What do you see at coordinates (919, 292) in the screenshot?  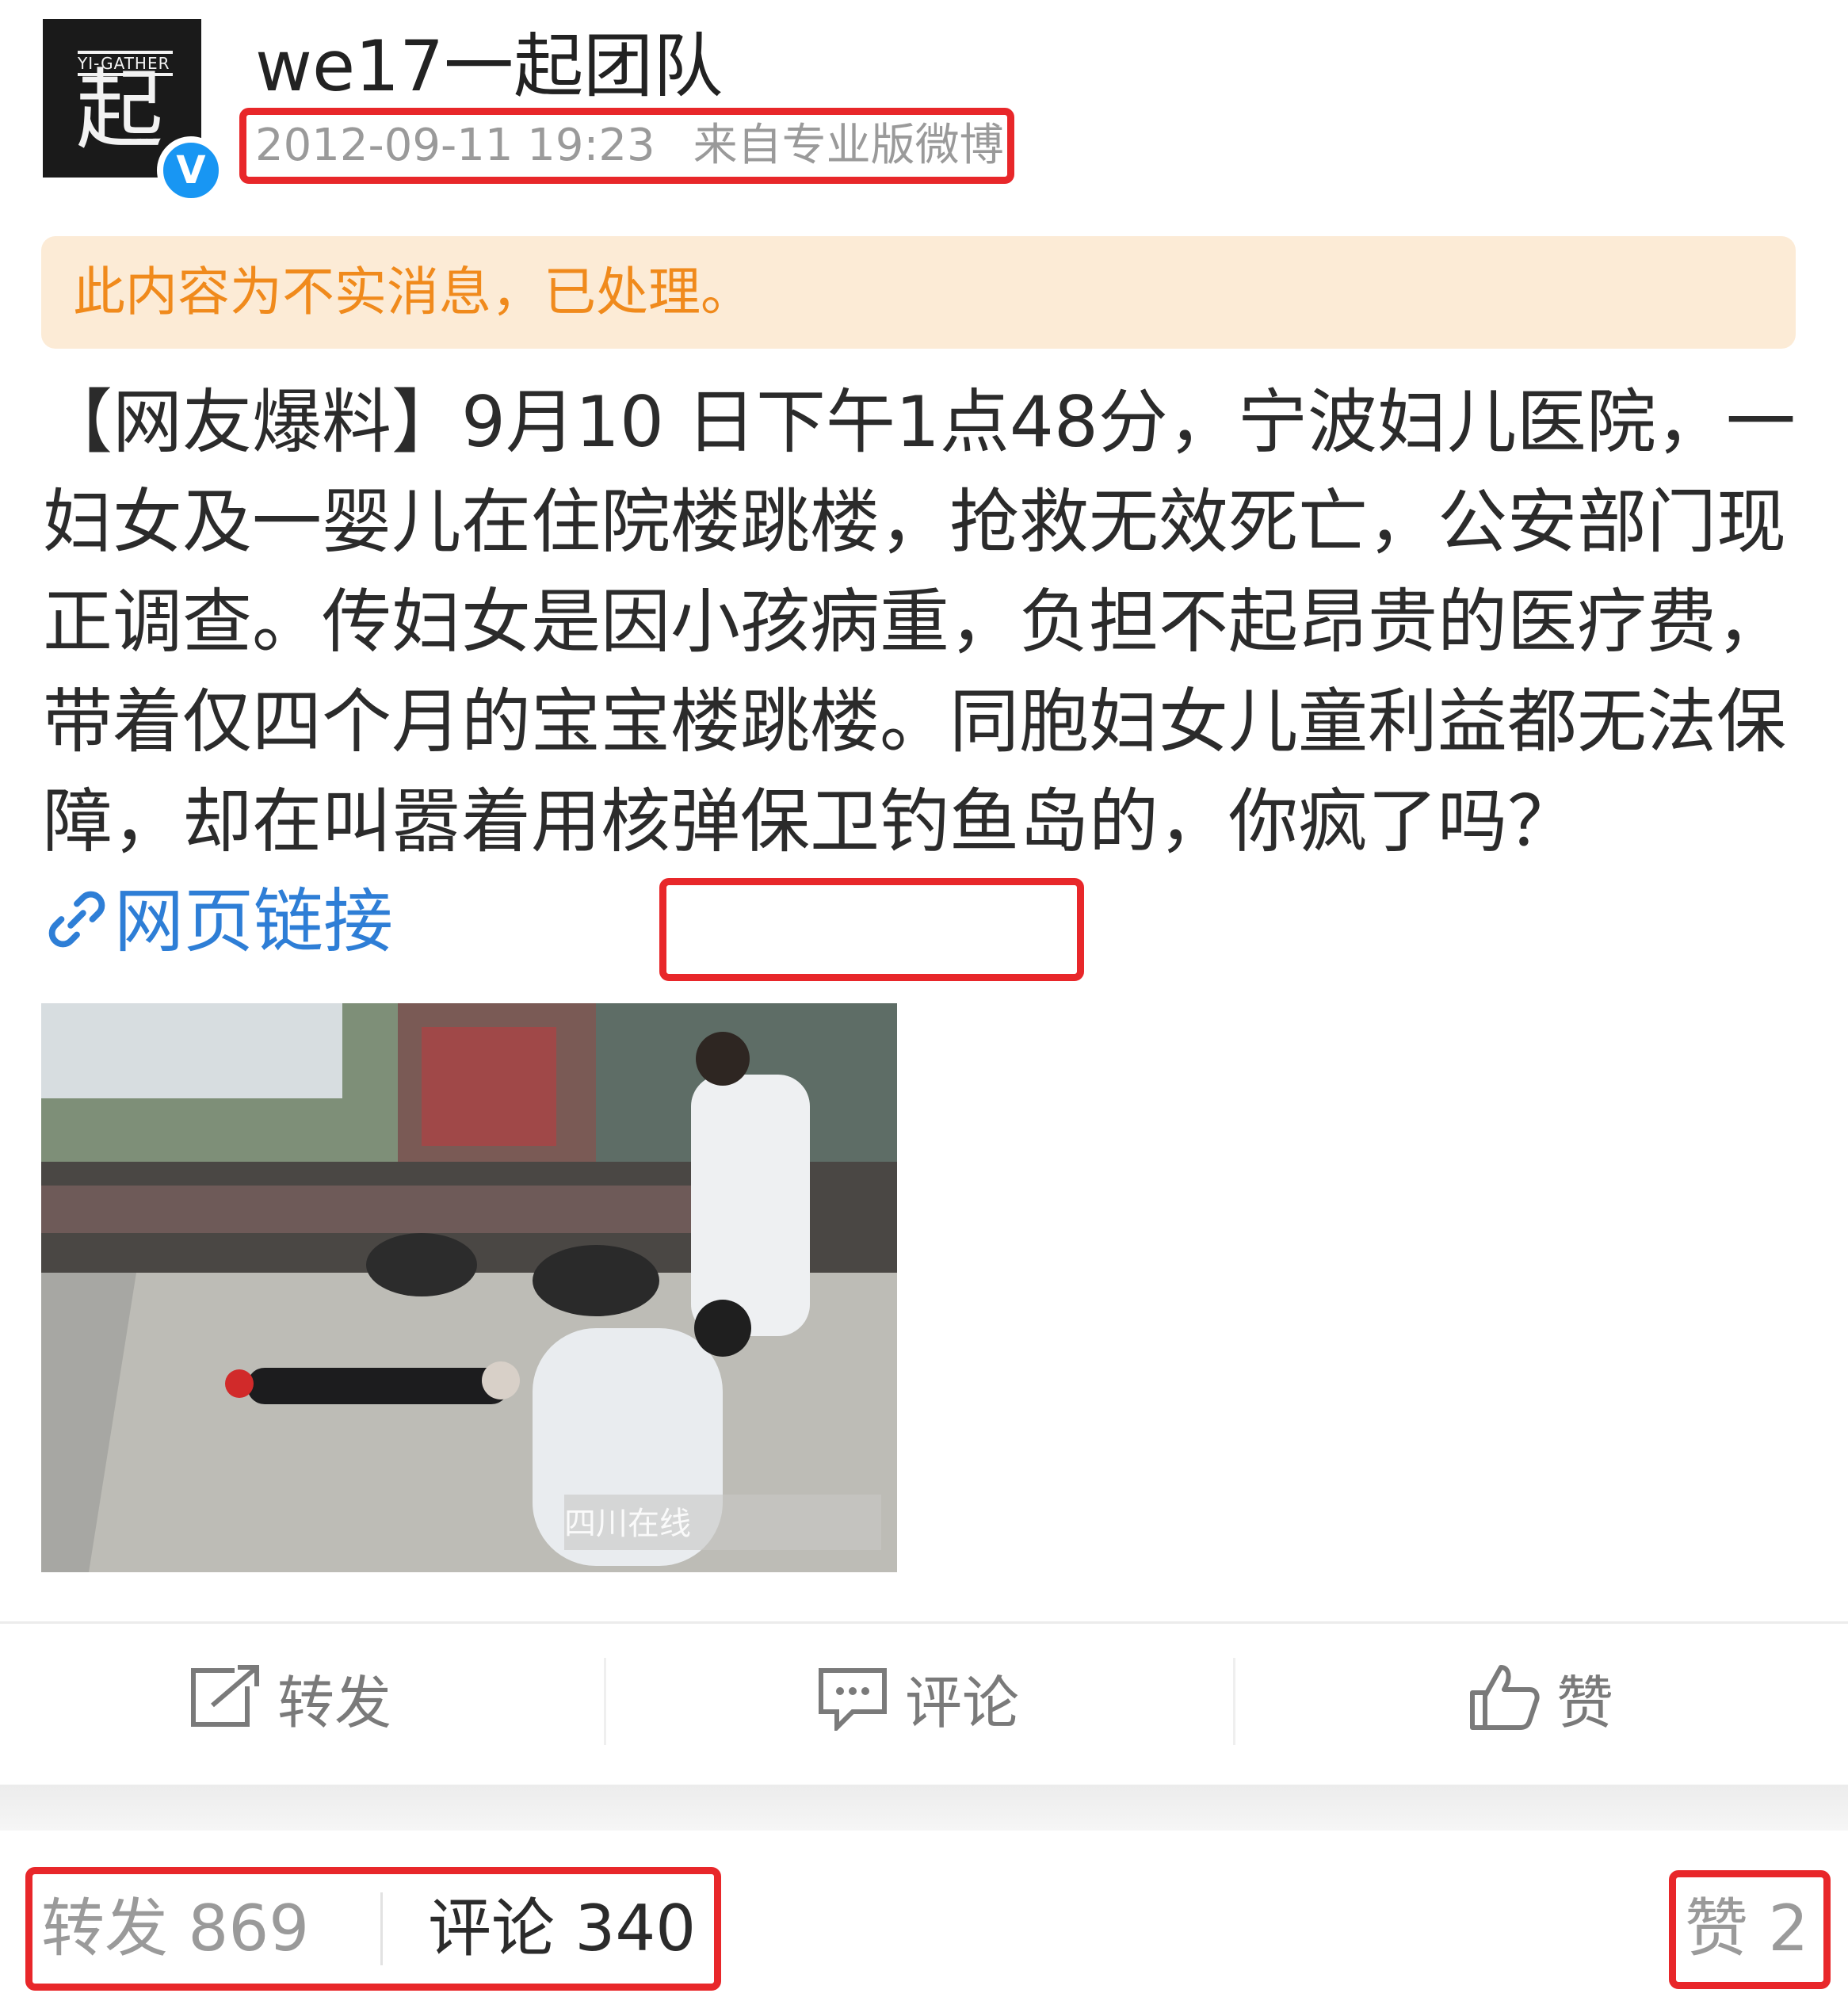 I see `false-info-notice: 此内容为不实消息，已处理。` at bounding box center [919, 292].